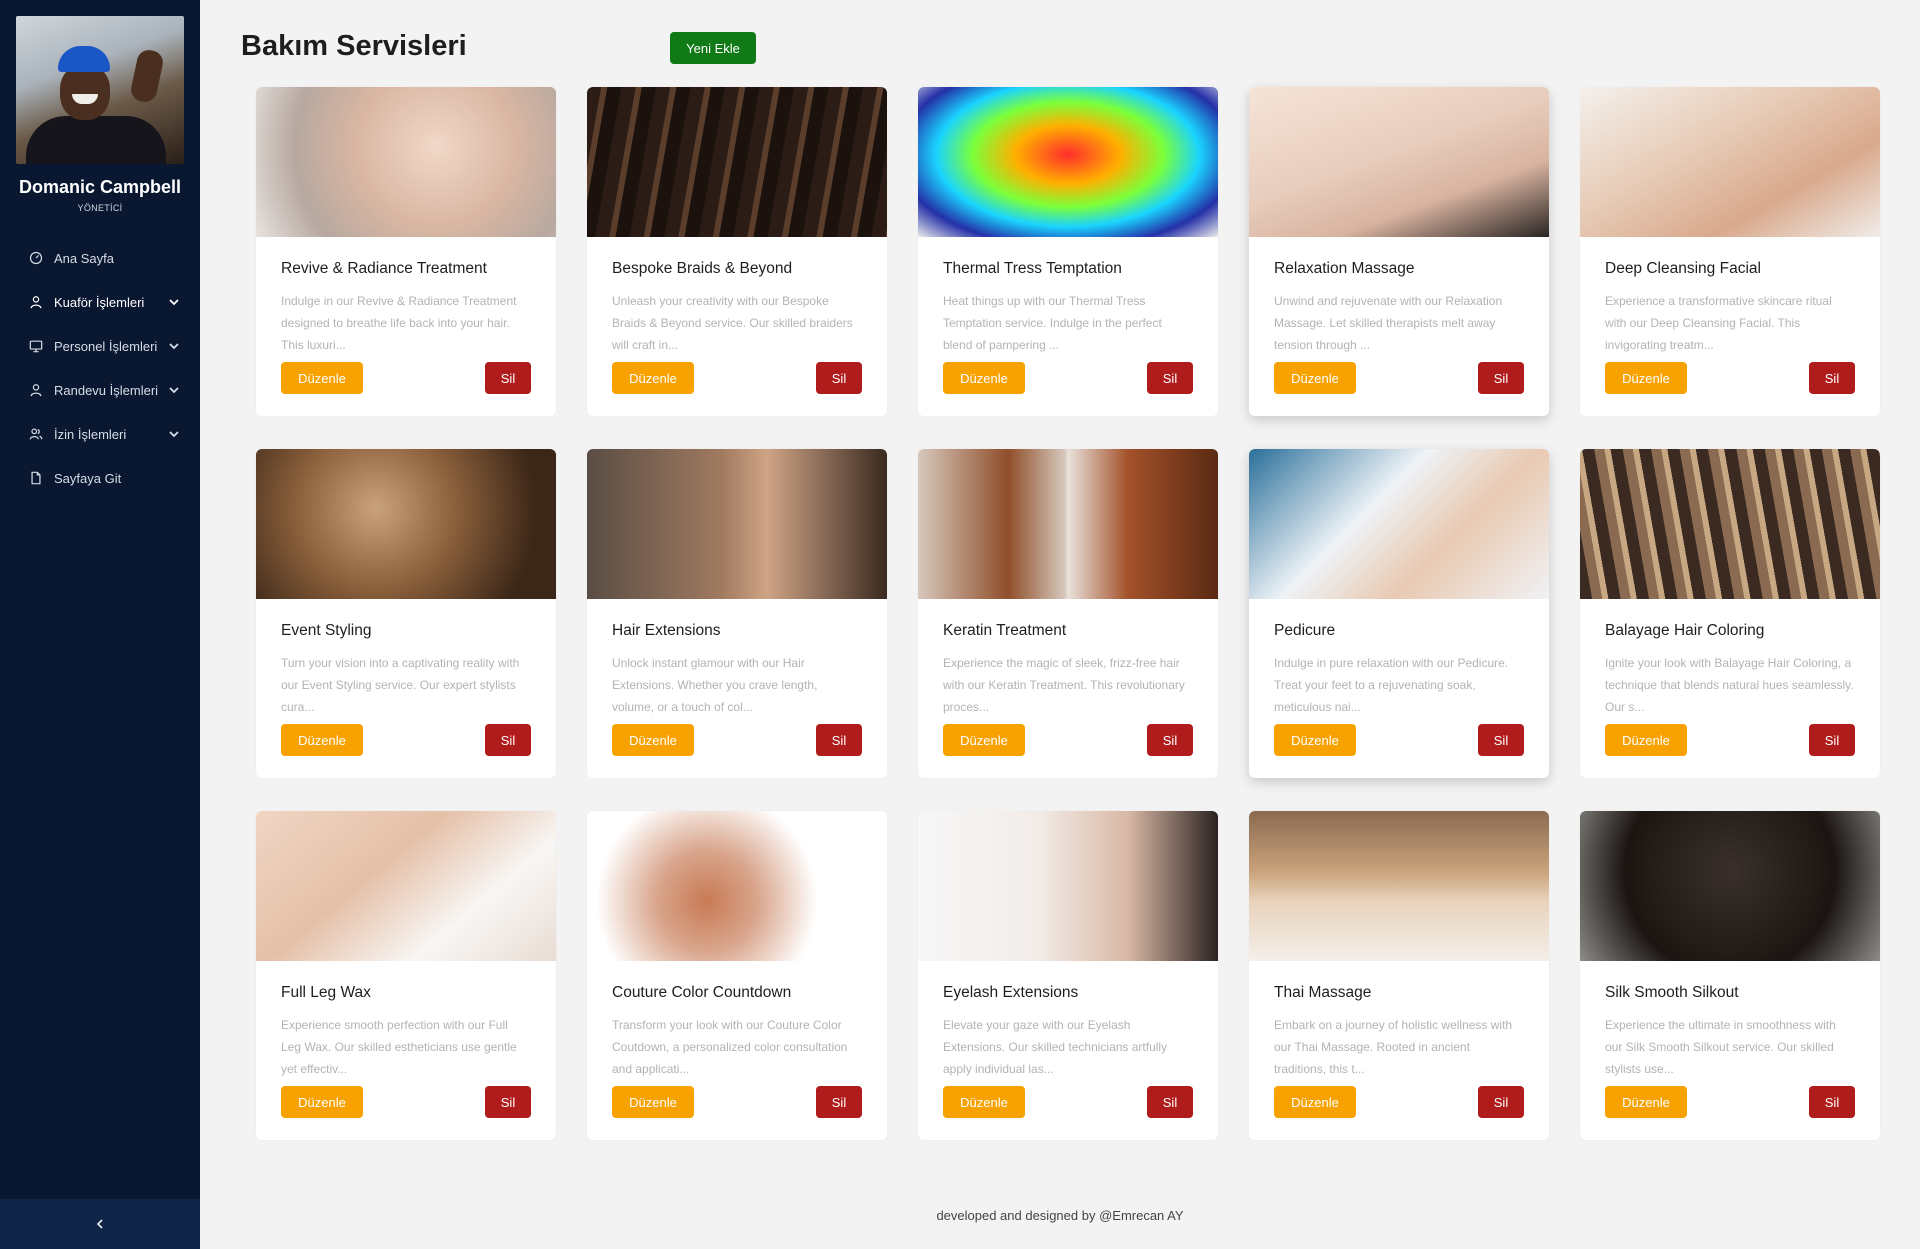  I want to click on service-title: Keratin Treatment, so click(1005, 630).